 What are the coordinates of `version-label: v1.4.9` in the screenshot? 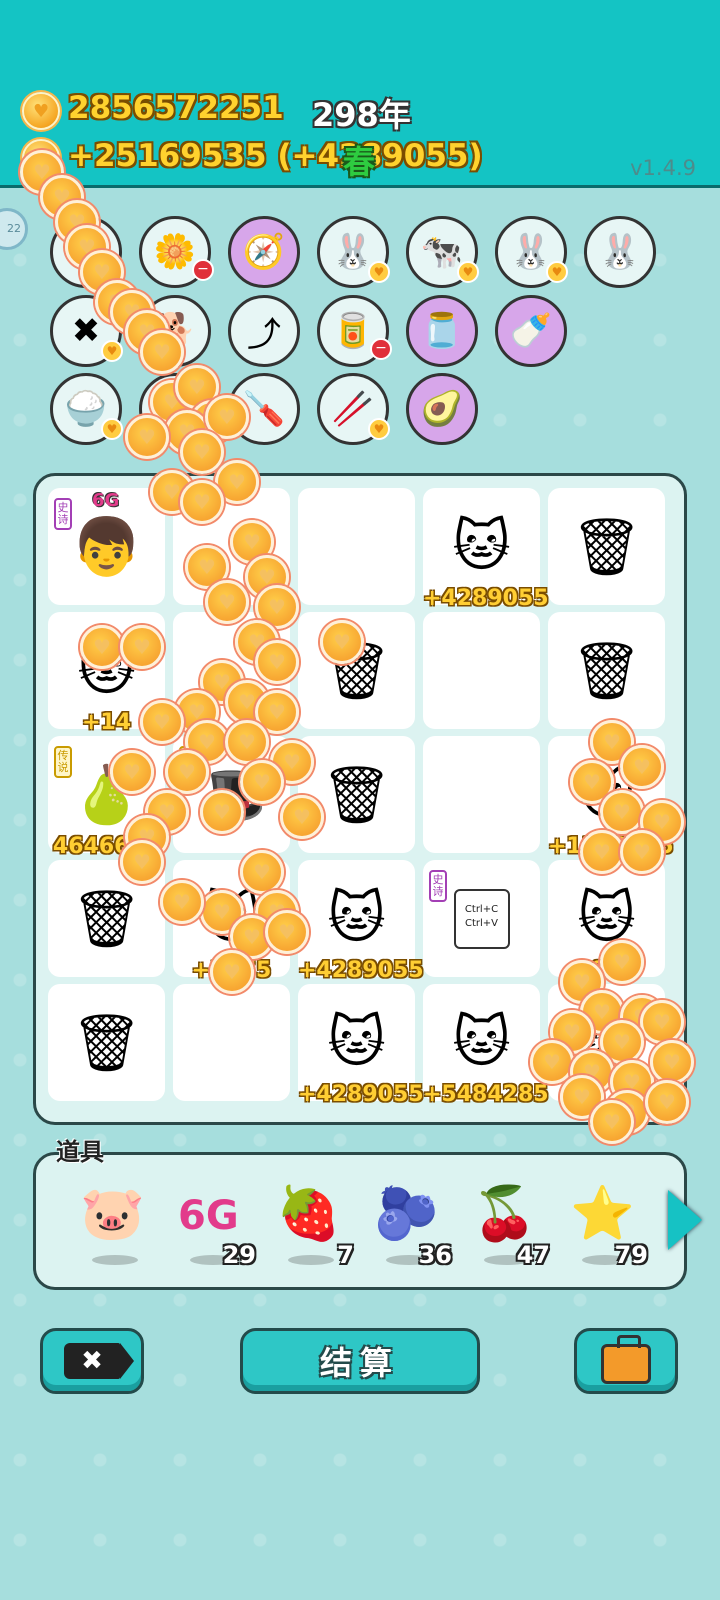 It's located at (663, 168).